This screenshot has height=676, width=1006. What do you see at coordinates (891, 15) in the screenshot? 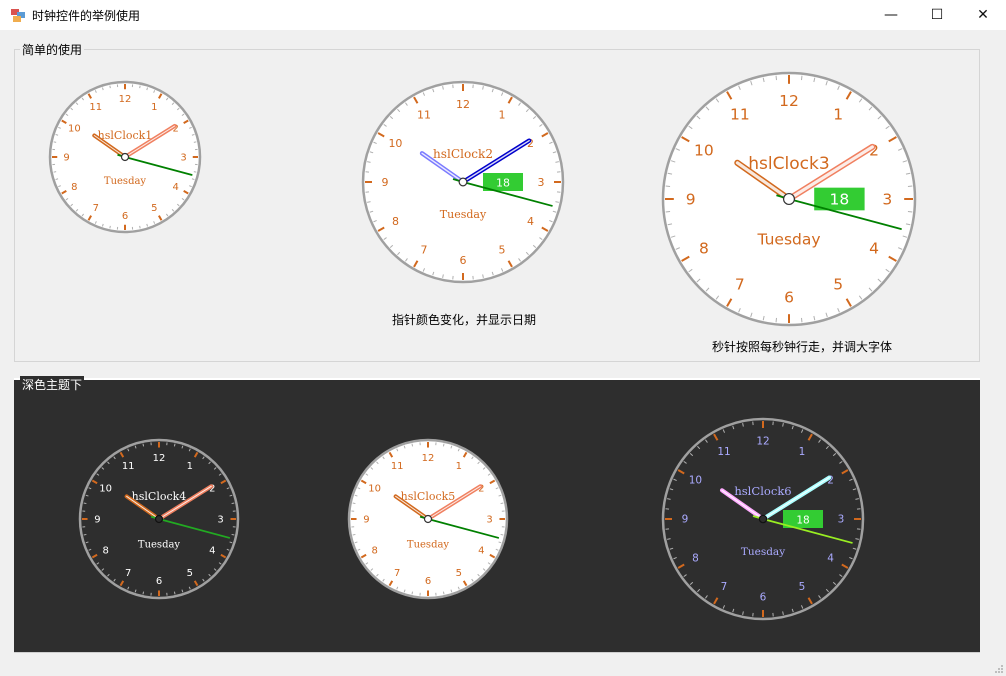
I see `minimize-button: —` at bounding box center [891, 15].